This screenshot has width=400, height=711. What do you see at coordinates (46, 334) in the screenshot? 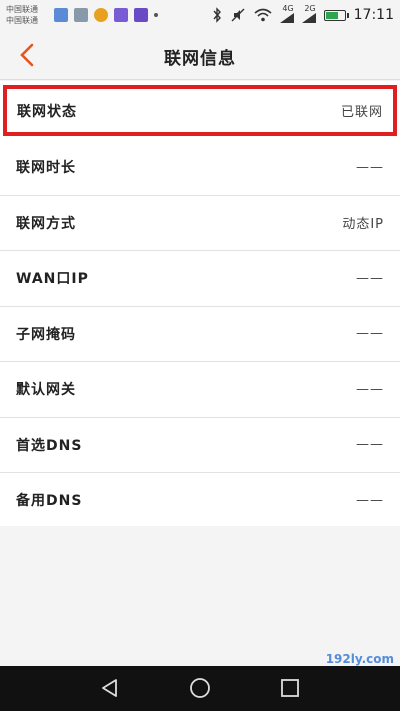
I see `row-label: 子网掩码` at bounding box center [46, 334].